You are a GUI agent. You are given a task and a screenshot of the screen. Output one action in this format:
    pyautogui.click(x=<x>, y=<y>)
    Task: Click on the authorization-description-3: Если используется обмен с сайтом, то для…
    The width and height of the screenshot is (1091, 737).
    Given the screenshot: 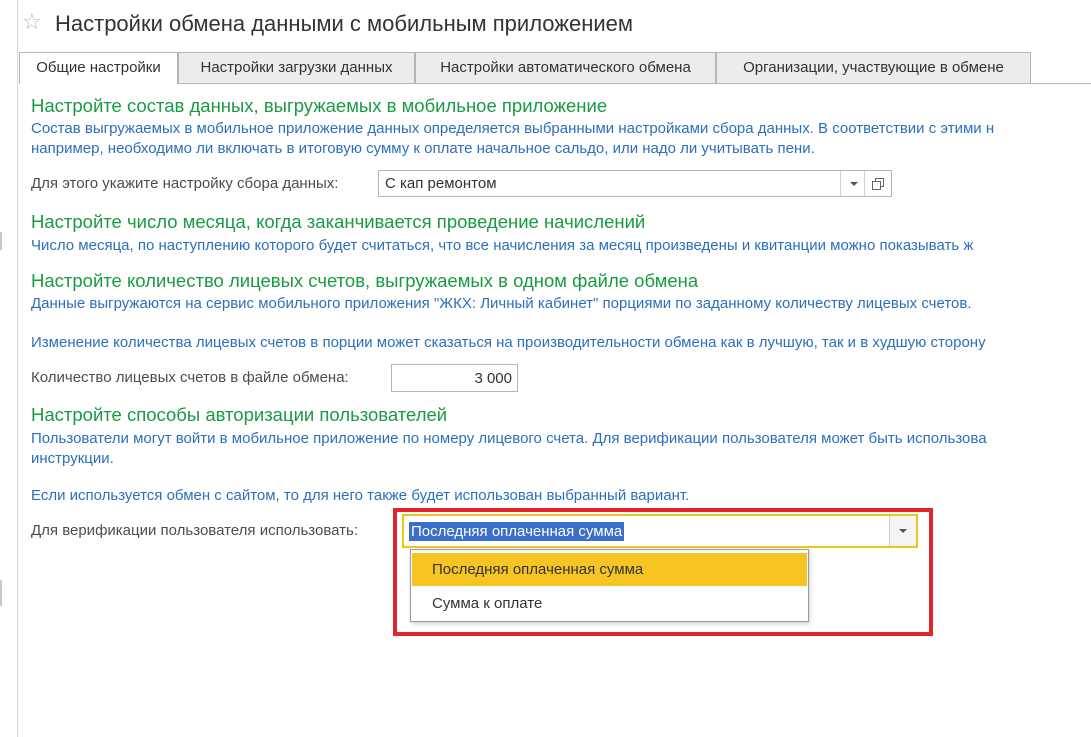 What is the action you would take?
    pyautogui.click(x=360, y=495)
    